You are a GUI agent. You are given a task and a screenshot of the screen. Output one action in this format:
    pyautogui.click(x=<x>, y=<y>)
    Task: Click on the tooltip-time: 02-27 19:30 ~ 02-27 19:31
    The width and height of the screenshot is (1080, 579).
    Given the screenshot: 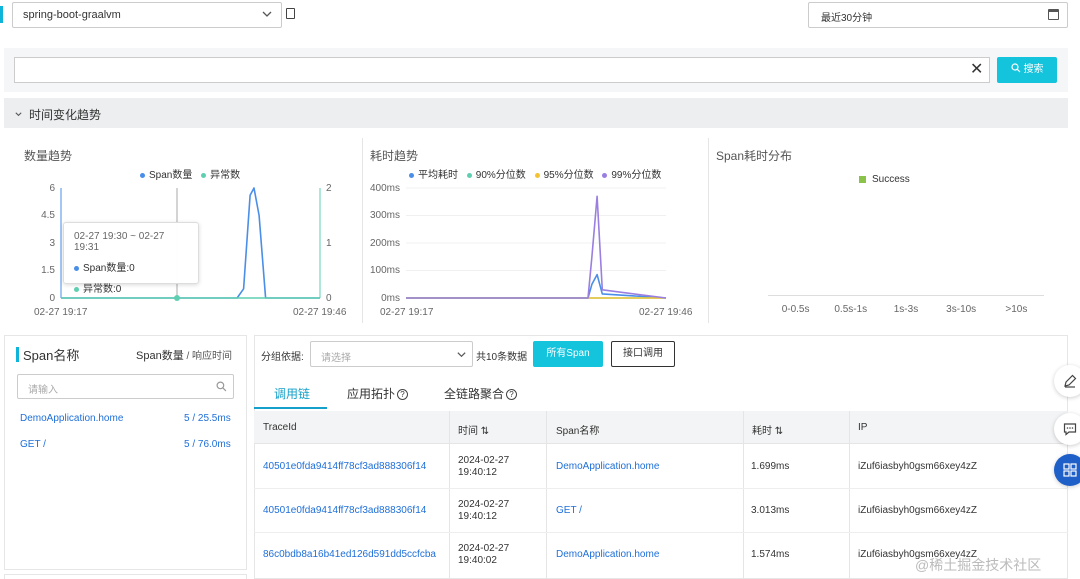 What is the action you would take?
    pyautogui.click(x=119, y=242)
    